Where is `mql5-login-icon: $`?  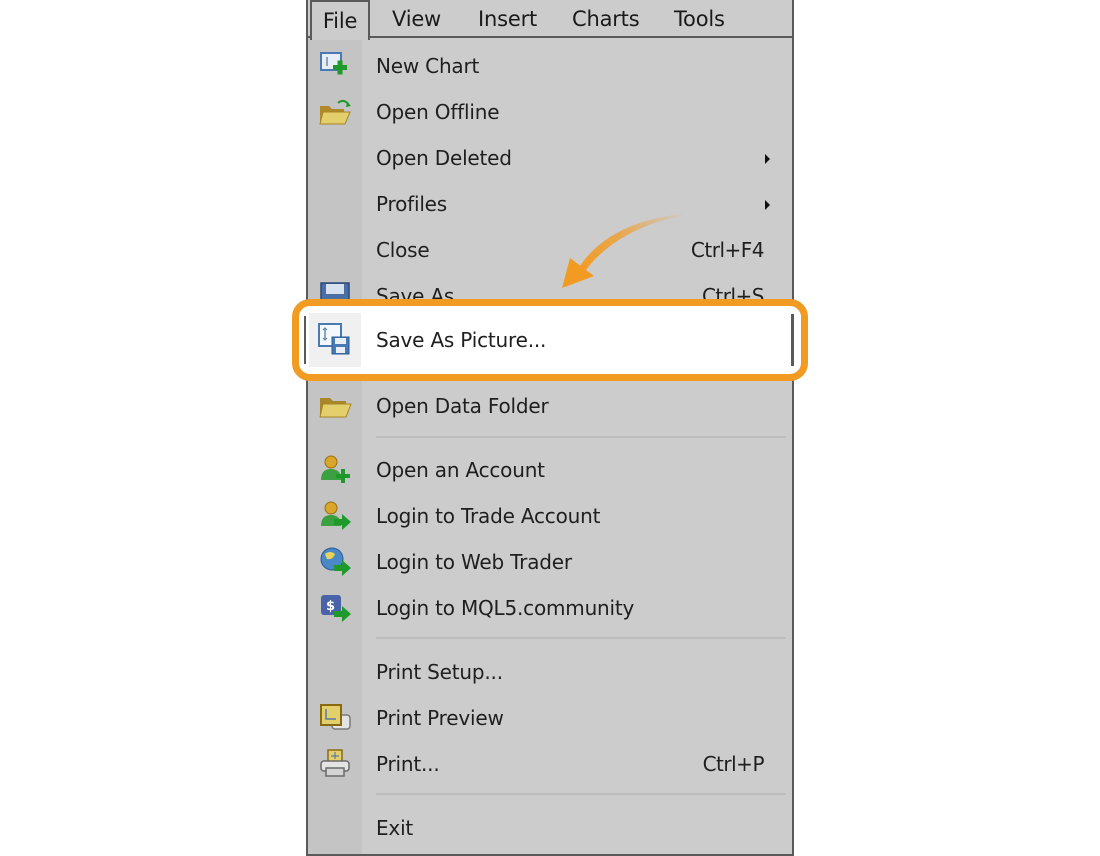
mql5-login-icon: $ is located at coordinates (336, 608).